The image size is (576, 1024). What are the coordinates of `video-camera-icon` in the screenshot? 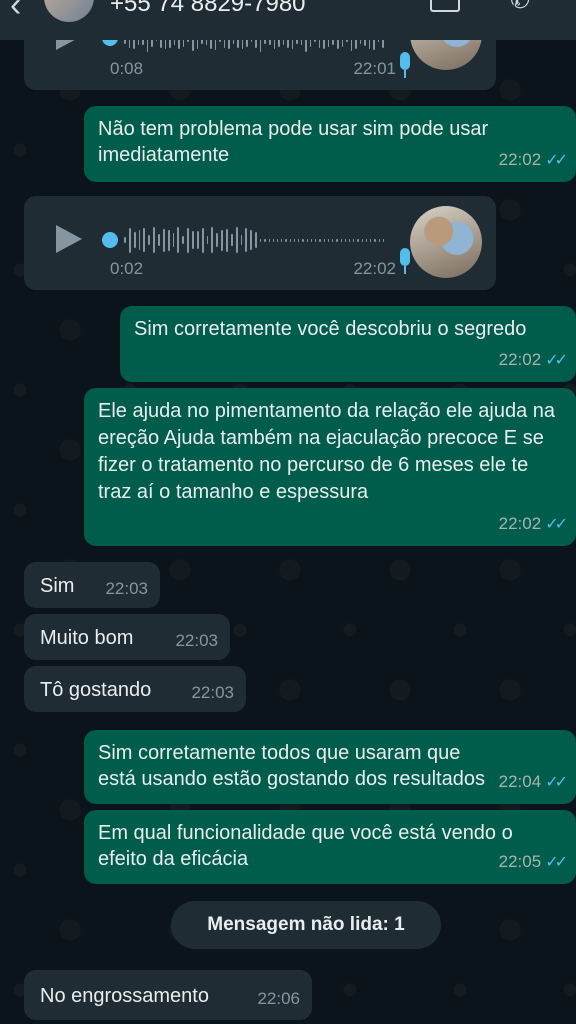 It's located at (445, 6).